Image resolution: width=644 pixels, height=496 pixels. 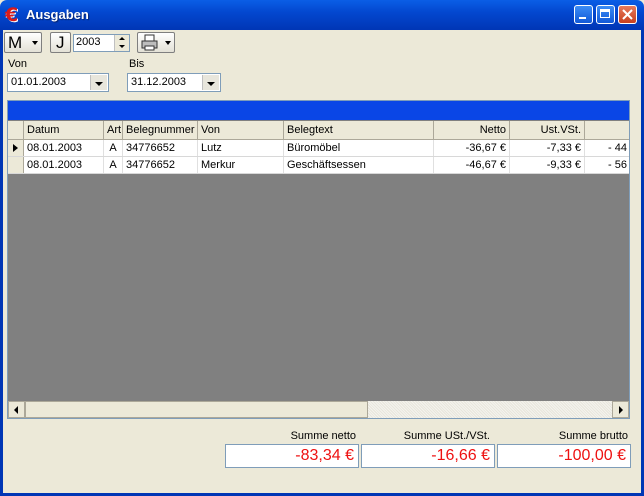 I want to click on from-date-picker: 01.01.2003, so click(x=58, y=82).